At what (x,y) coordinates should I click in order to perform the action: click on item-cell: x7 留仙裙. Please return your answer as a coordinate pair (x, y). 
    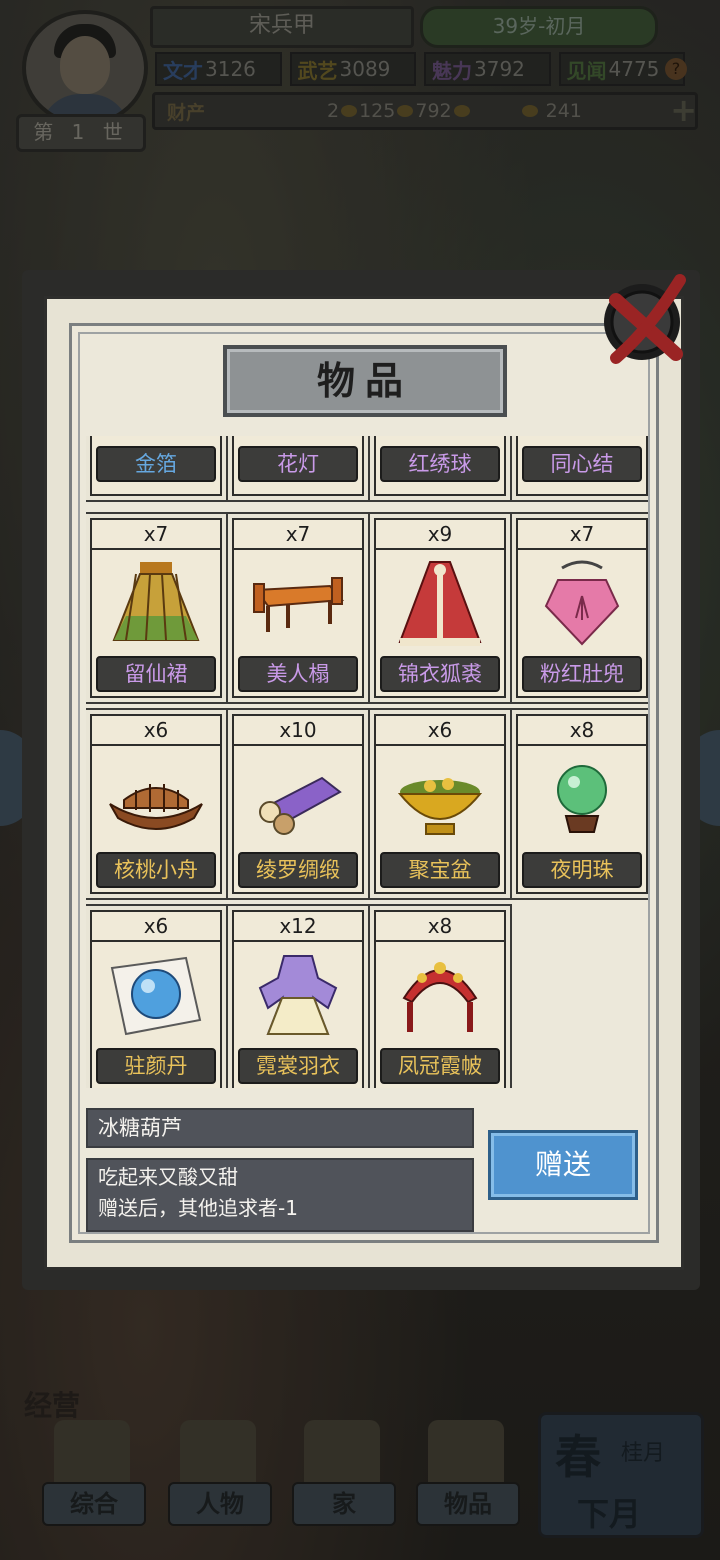
    Looking at the image, I should click on (156, 608).